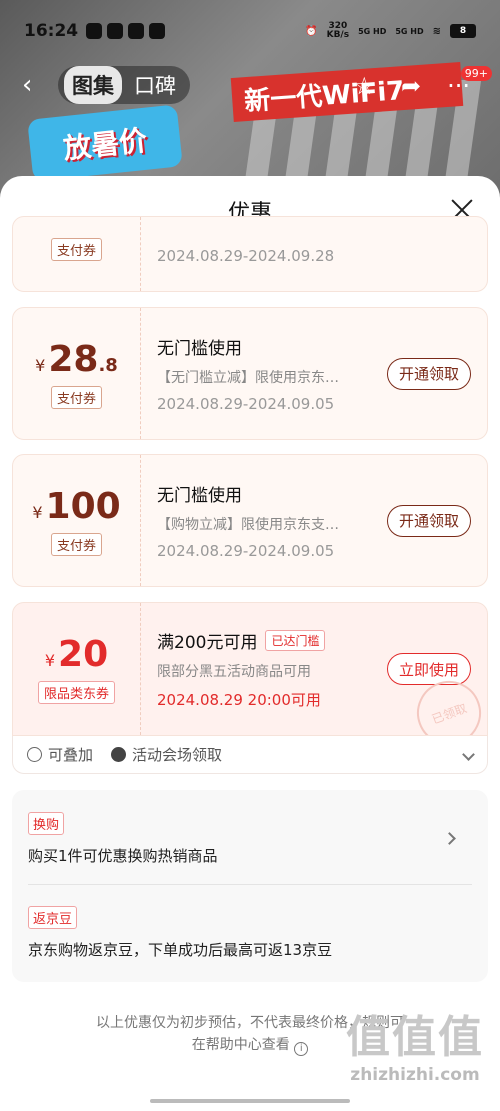  Describe the element at coordinates (409, 31) in the screenshot. I see `signal-2: 5G HD` at that location.